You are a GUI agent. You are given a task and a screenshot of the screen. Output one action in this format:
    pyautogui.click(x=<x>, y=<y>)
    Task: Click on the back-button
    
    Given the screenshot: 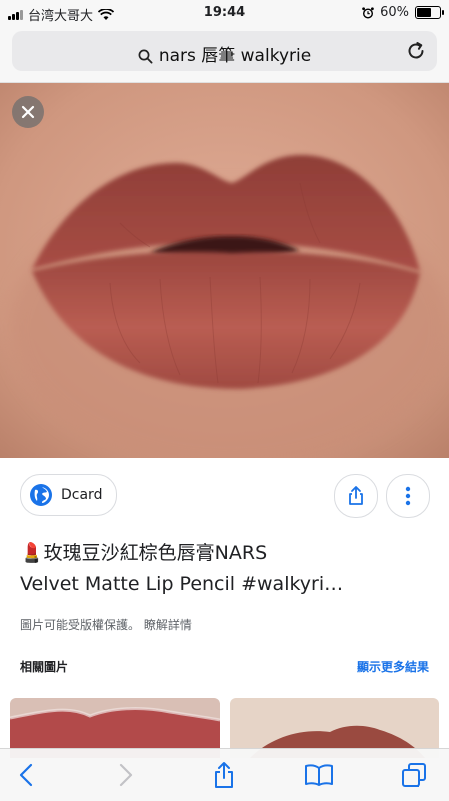 What is the action you would take?
    pyautogui.click(x=26, y=775)
    